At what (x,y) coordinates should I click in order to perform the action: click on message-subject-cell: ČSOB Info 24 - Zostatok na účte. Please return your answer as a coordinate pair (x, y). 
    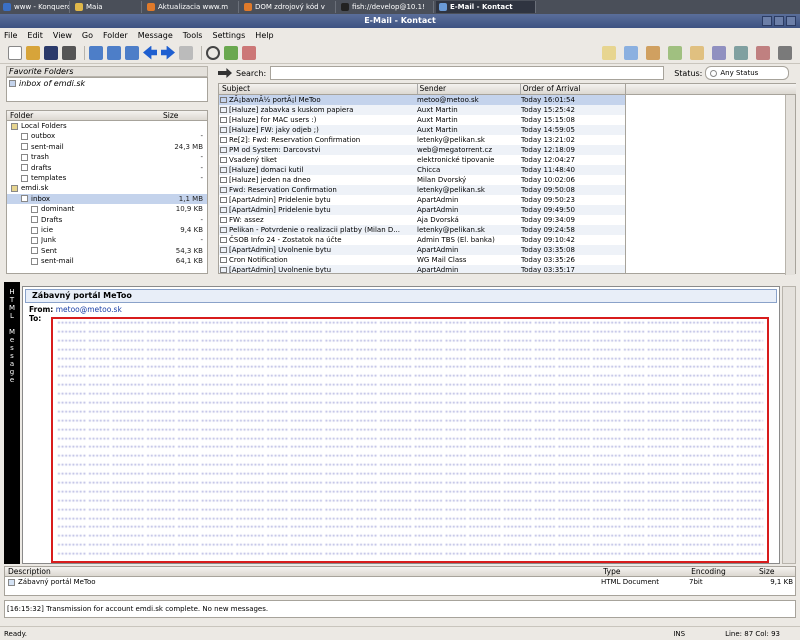
    Looking at the image, I should click on (285, 240).